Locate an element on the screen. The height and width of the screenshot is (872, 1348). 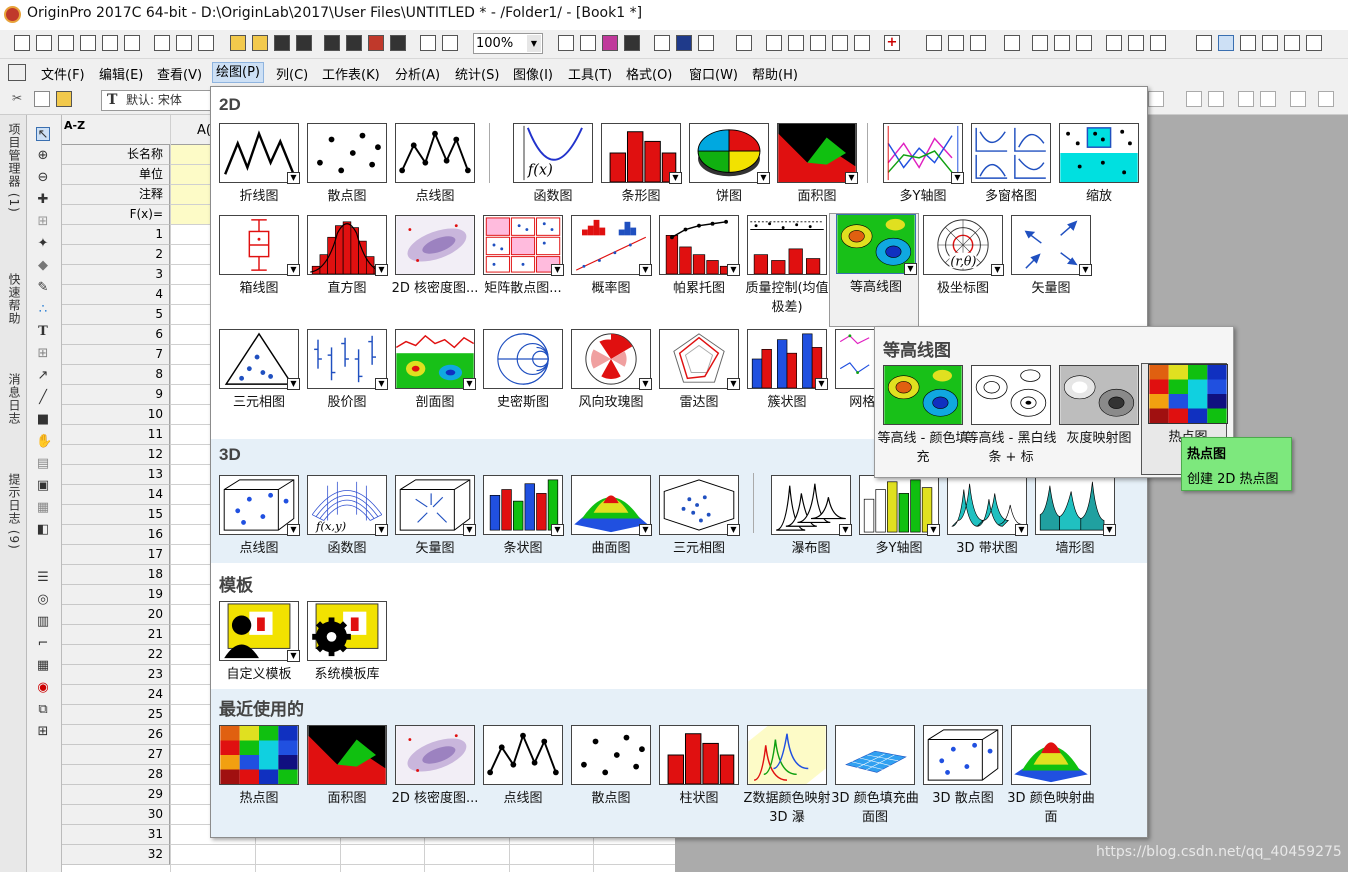
zoom-out-icon: ⊖ is located at coordinates (43, 178).